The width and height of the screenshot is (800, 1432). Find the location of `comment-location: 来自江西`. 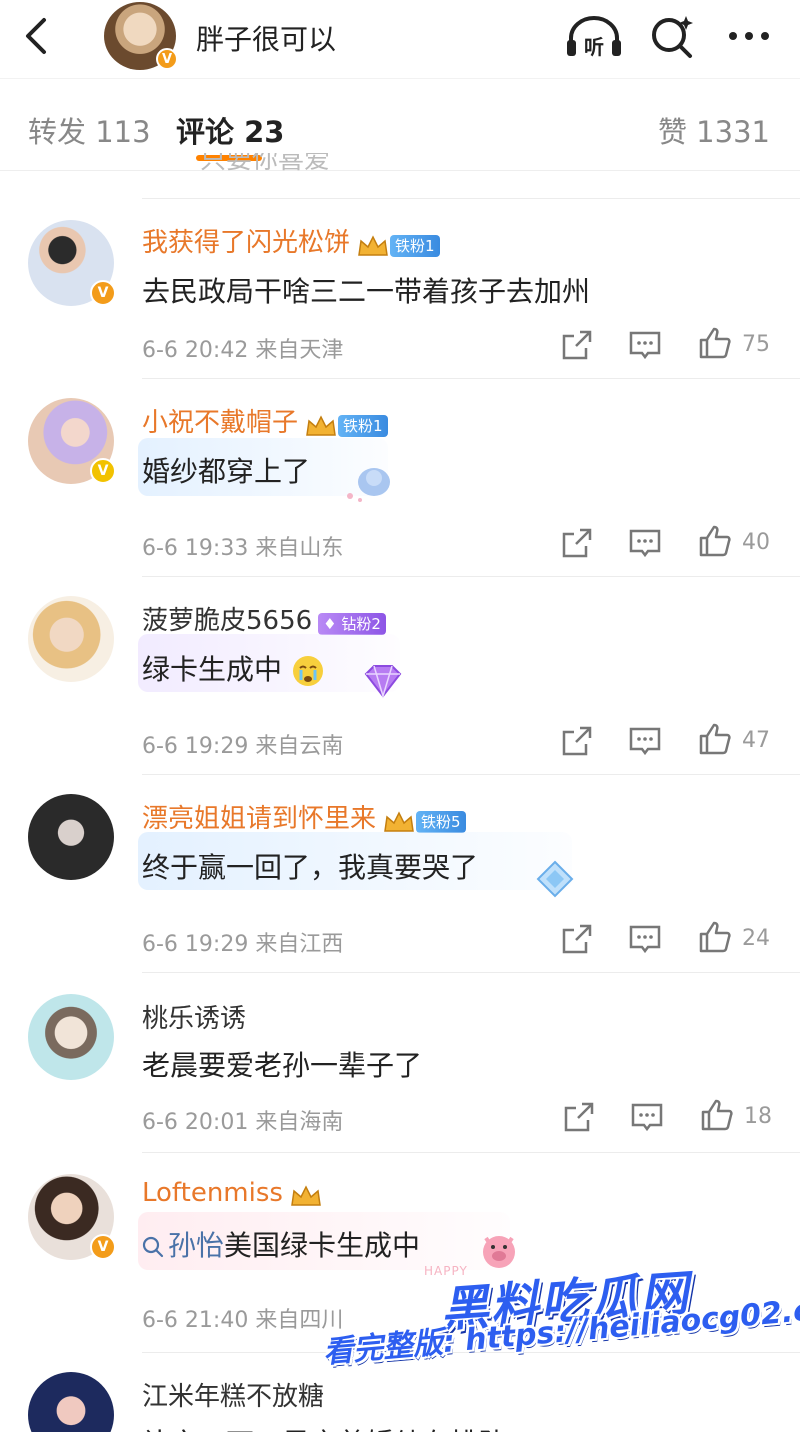

comment-location: 来自江西 is located at coordinates (299, 944).